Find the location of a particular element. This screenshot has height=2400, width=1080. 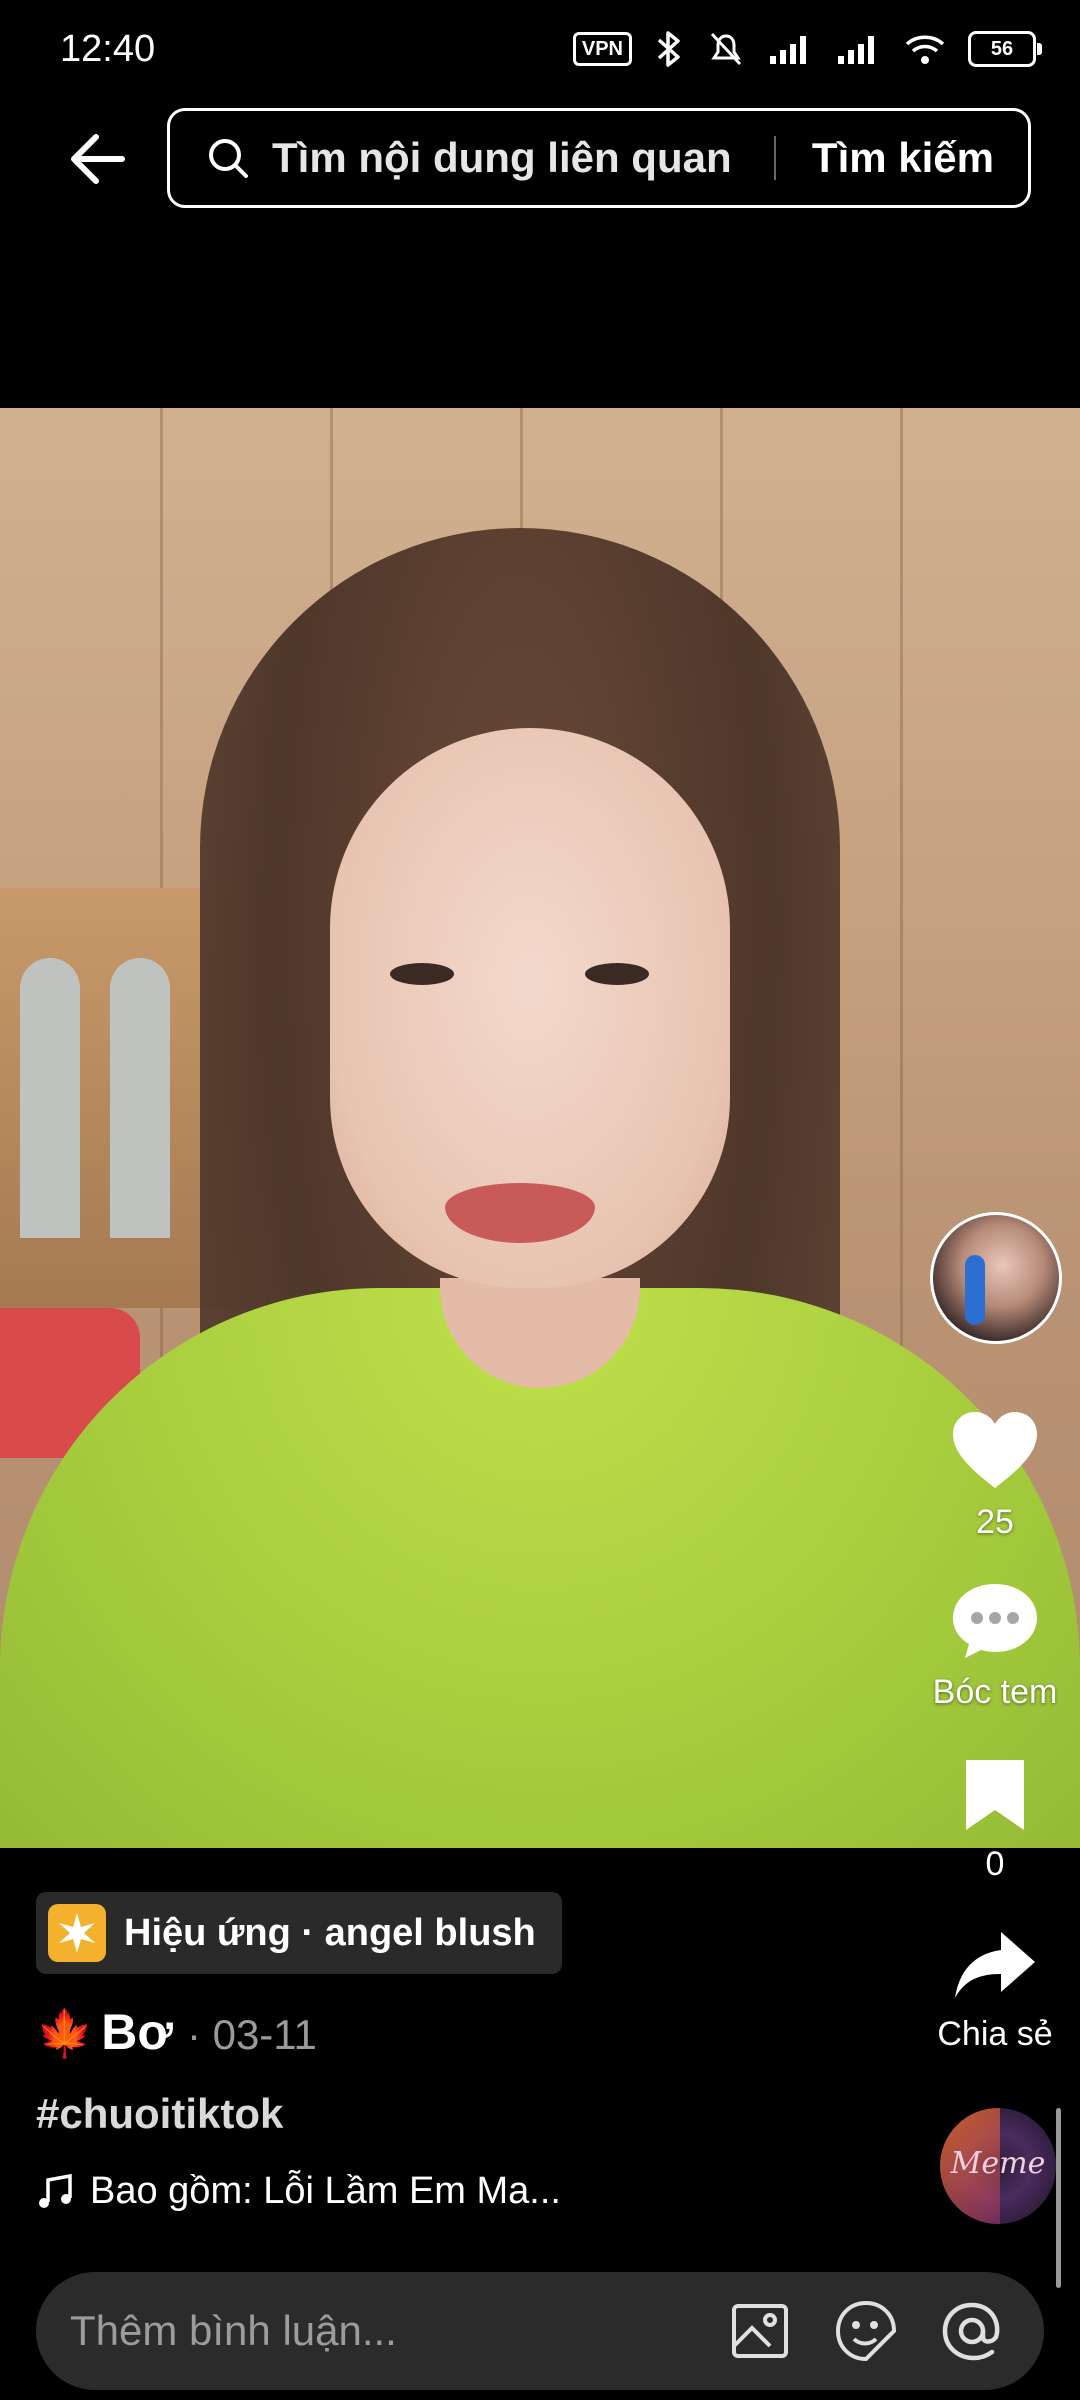

image-button is located at coordinates (760, 2331).